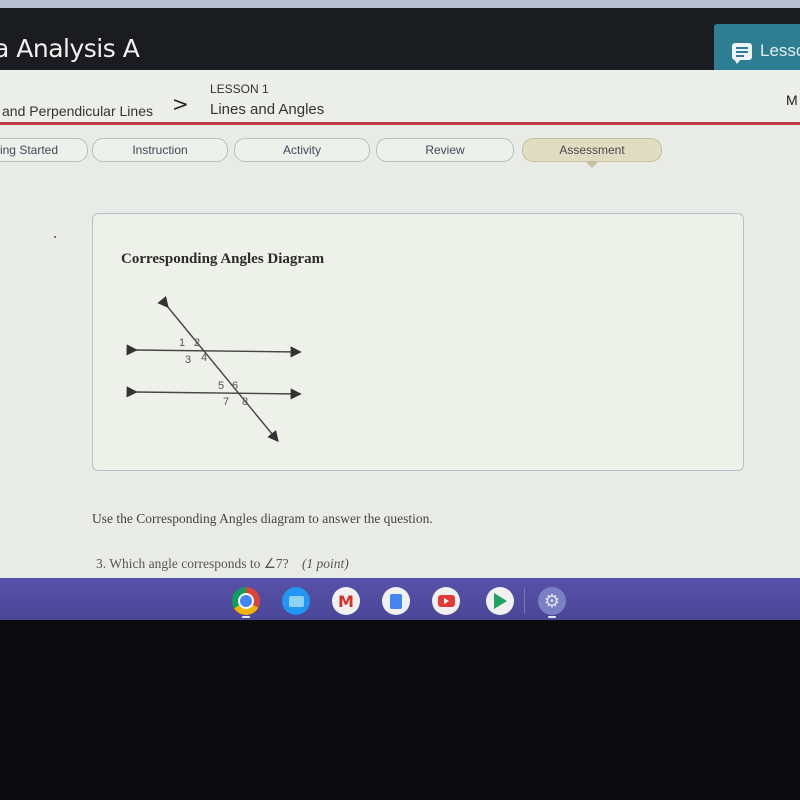  Describe the element at coordinates (792, 100) in the screenshot. I see `breadcrumb-right-item: M` at that location.